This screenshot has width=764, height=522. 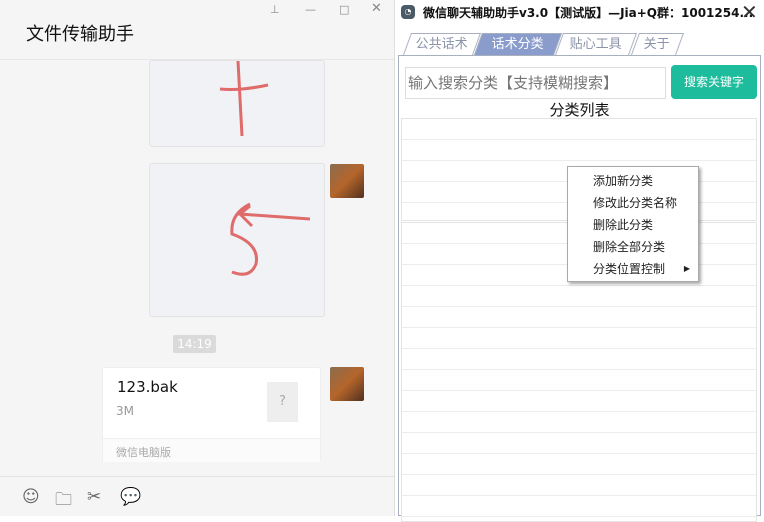 I want to click on file-source: 微信电脑版, so click(x=211, y=450).